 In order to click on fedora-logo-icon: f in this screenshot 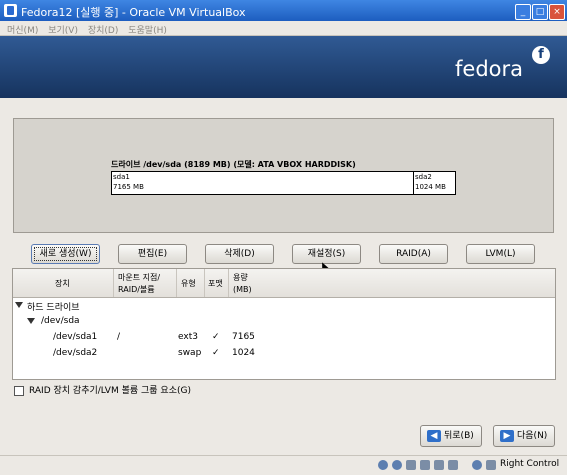, I will do `click(541, 55)`.